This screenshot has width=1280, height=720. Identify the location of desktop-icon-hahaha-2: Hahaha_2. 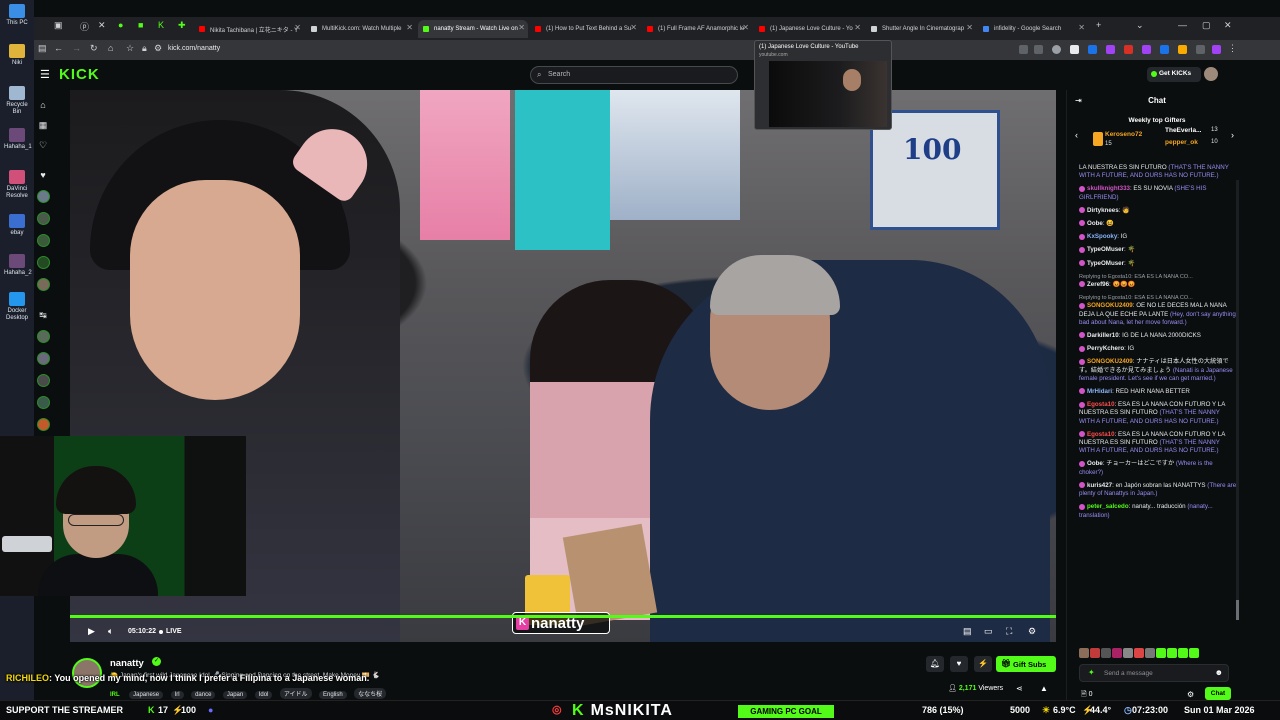
(18, 265).